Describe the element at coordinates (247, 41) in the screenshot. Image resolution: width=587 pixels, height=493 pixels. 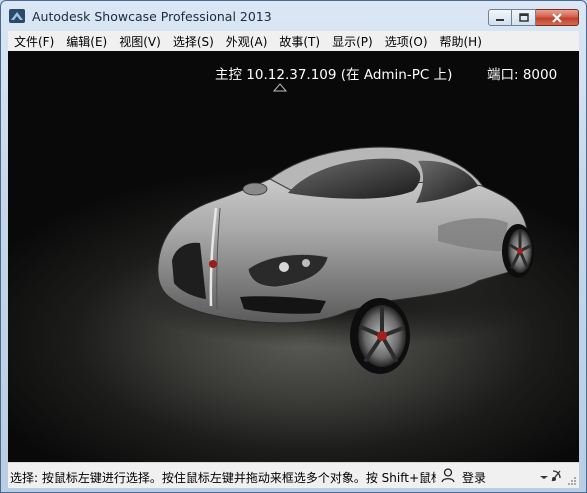
I see `menu-appearance: 外观(A)` at that location.